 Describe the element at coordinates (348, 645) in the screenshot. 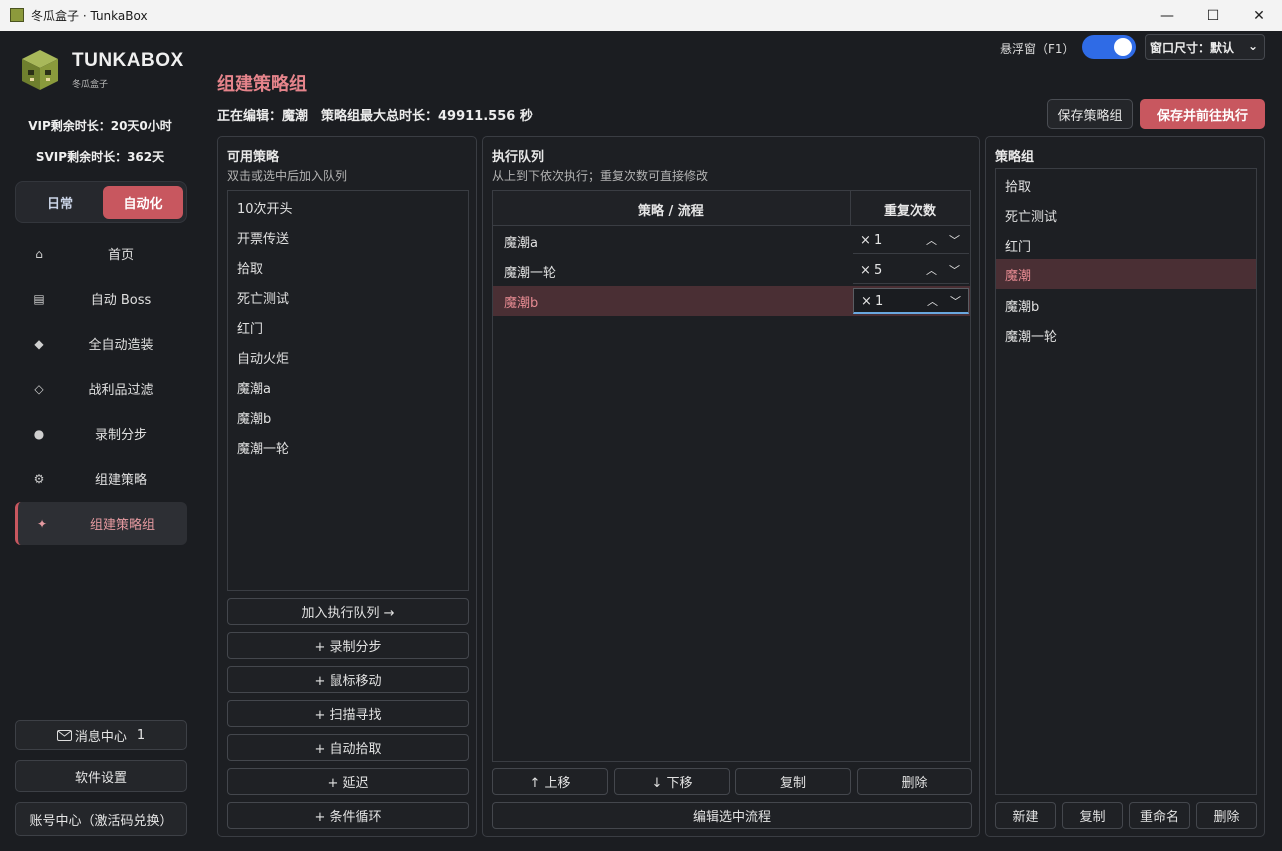

I see `add-record-steps-button: + 录制分步` at that location.